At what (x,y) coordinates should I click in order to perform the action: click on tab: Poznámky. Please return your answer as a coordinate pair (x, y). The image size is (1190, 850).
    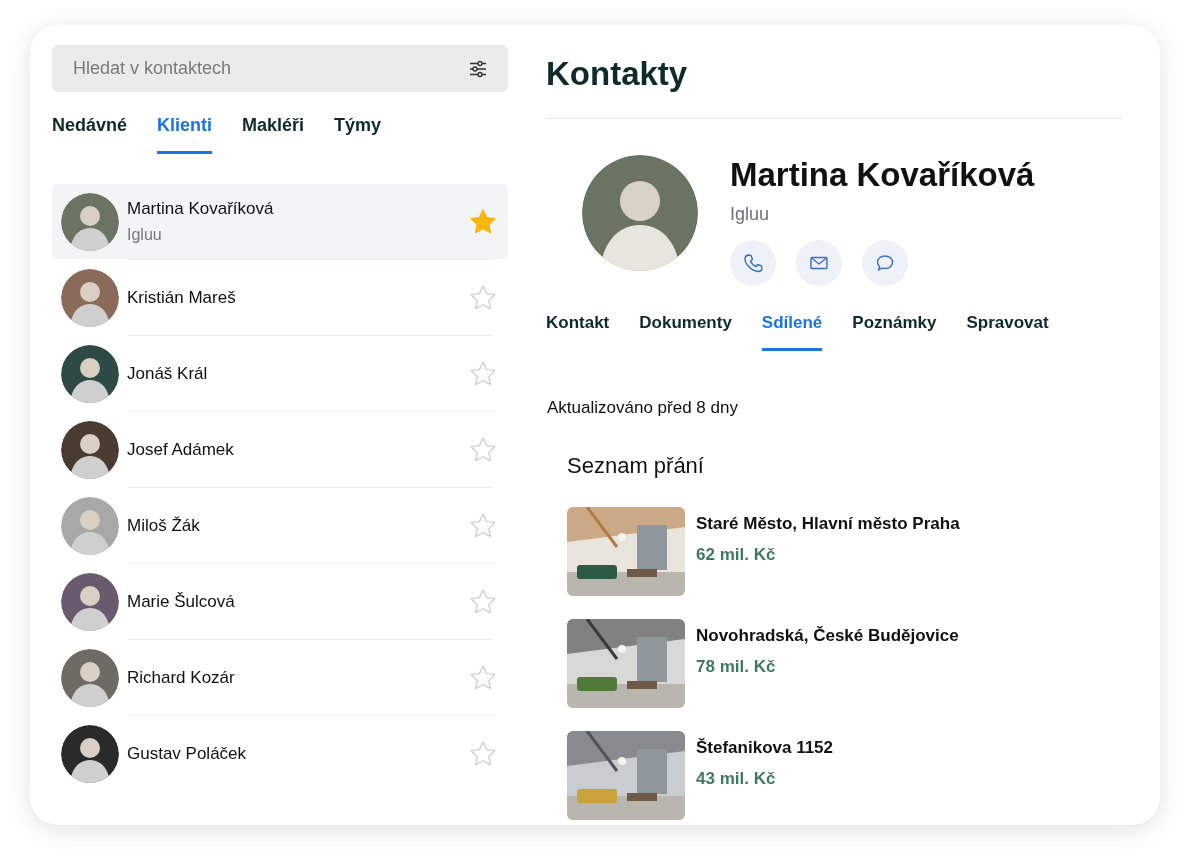
    Looking at the image, I should click on (894, 330).